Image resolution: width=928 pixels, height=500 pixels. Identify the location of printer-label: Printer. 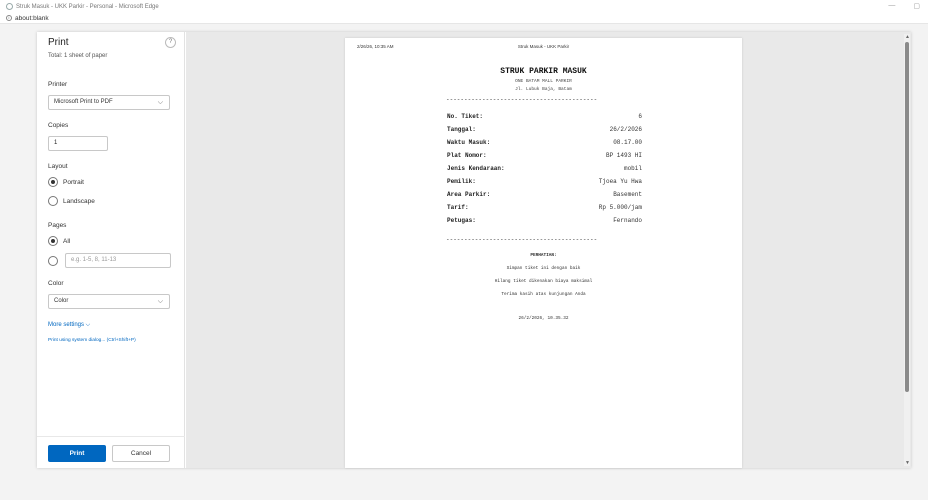
(58, 84).